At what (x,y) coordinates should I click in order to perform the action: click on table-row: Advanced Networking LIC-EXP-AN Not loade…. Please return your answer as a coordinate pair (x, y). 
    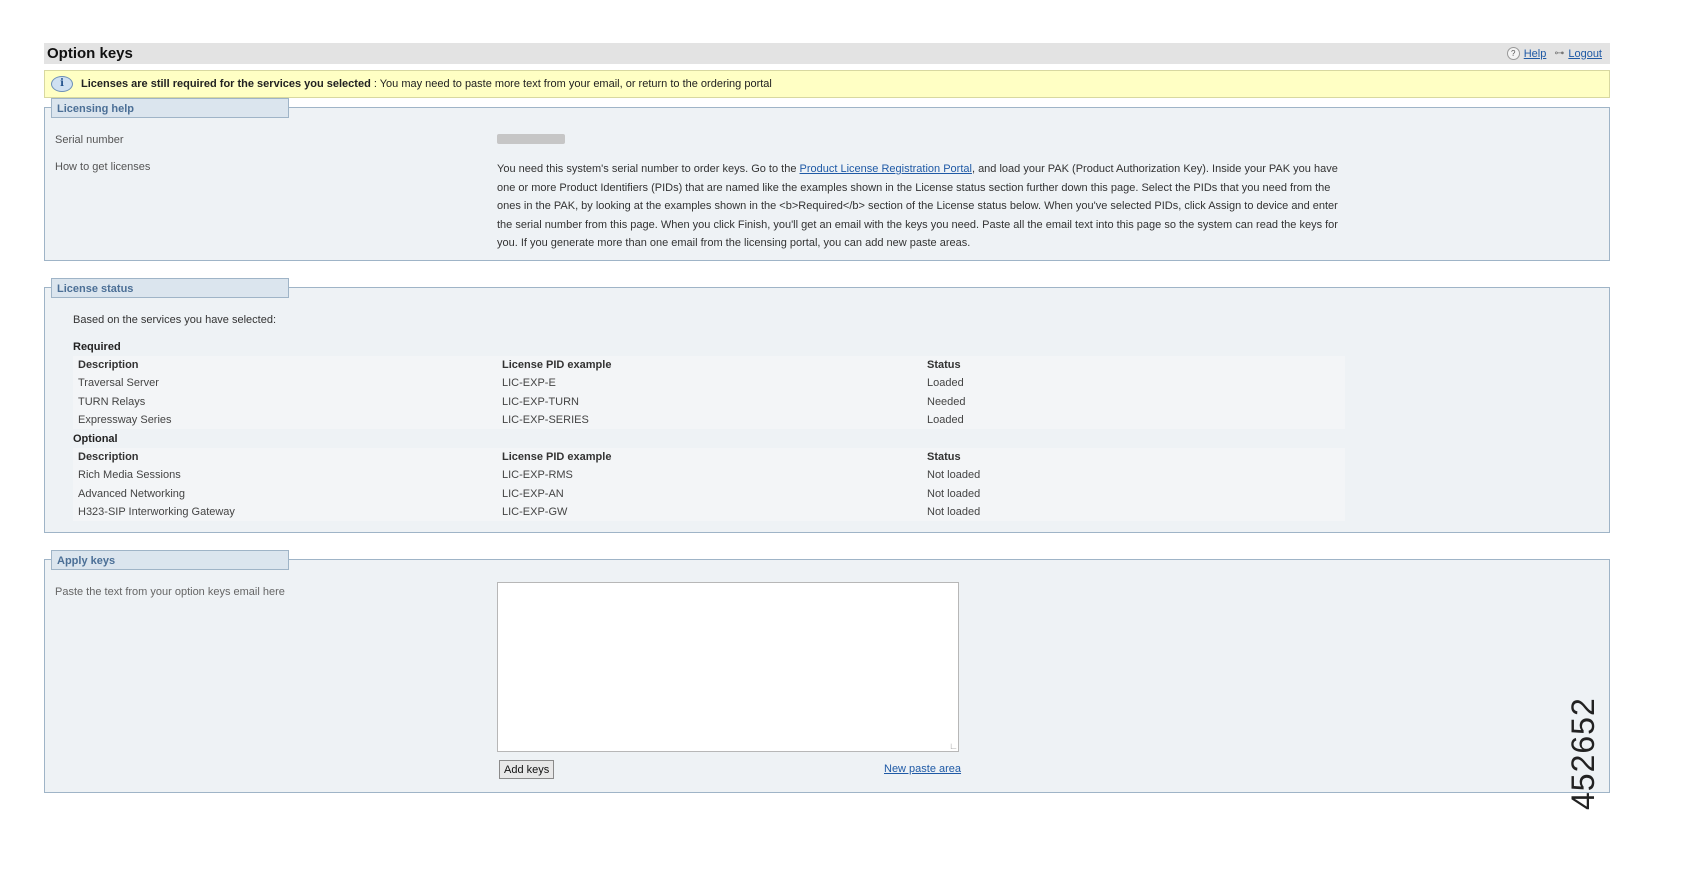
    Looking at the image, I should click on (709, 494).